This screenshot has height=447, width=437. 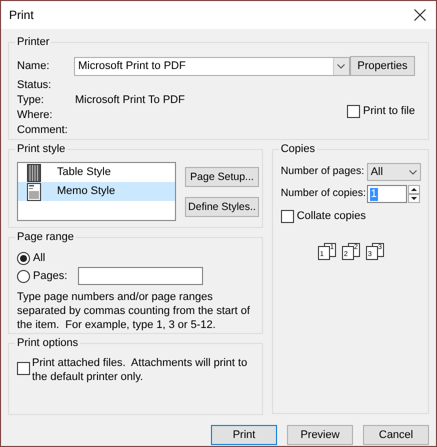 I want to click on checkbox-label: Collate copies, so click(x=331, y=216).